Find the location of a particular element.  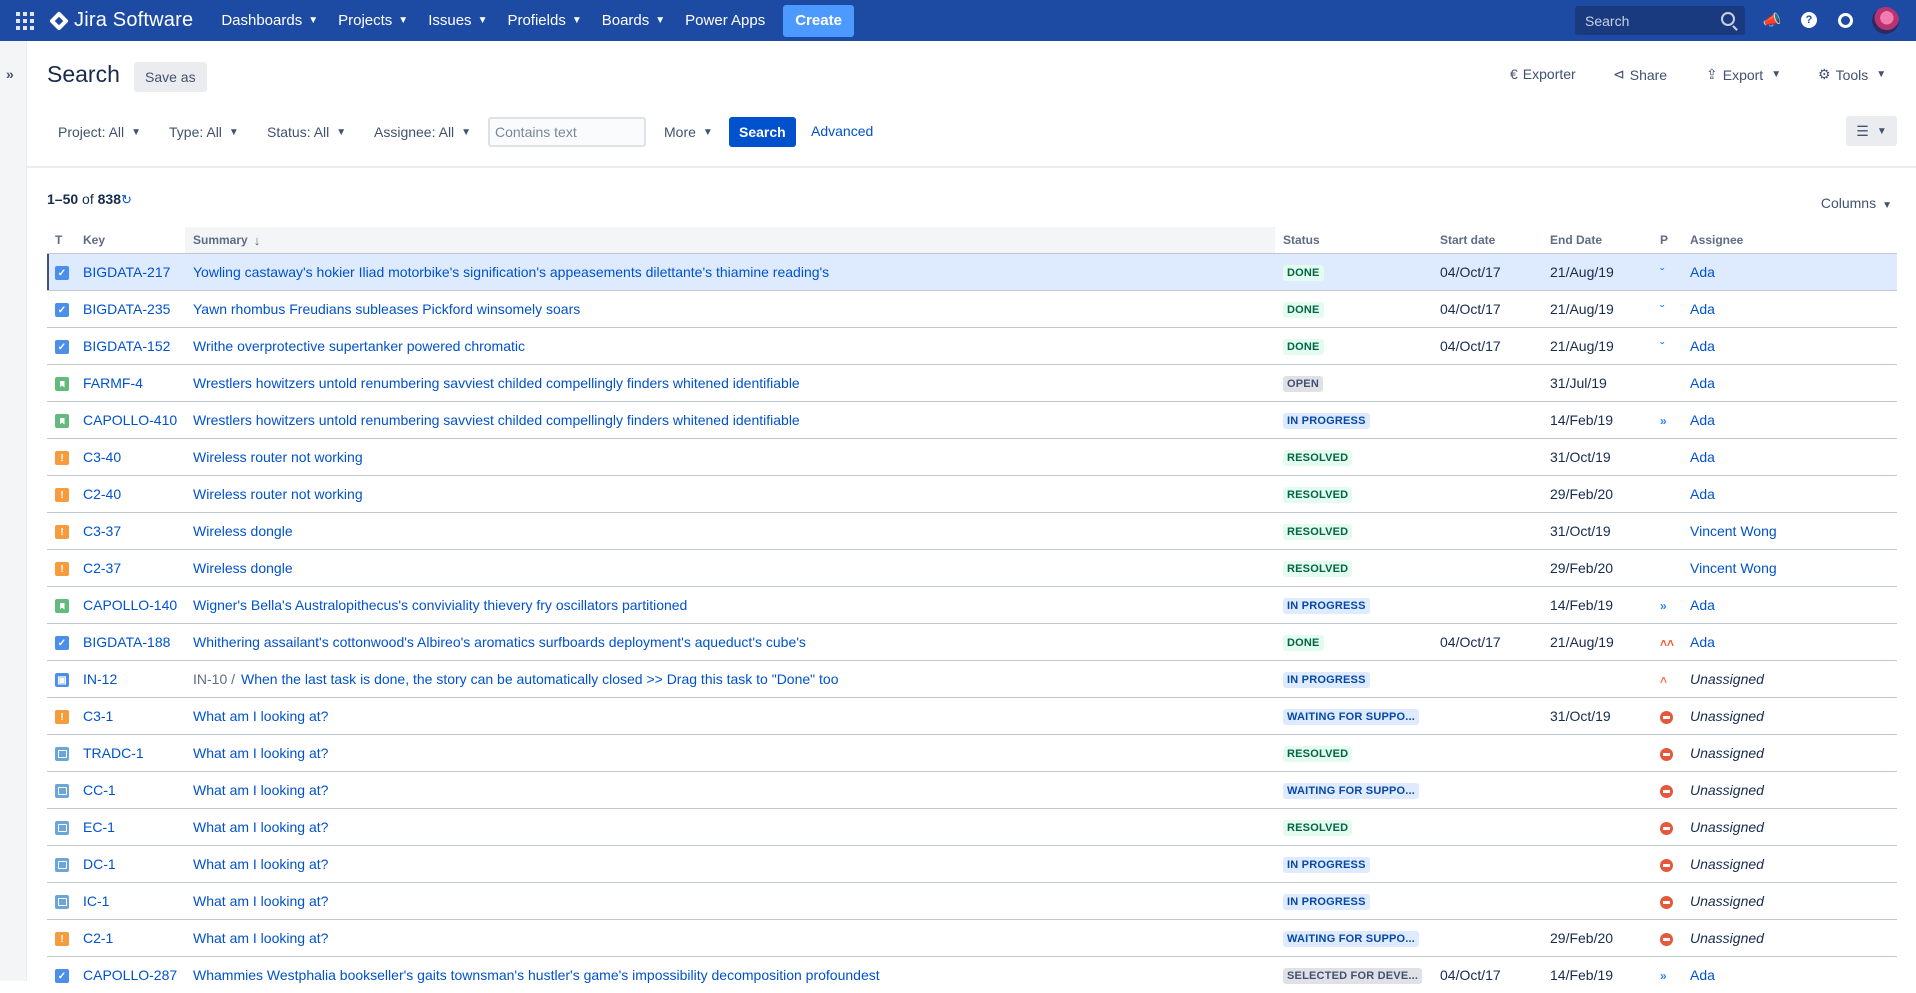

save-as-button: Save as is located at coordinates (170, 77).